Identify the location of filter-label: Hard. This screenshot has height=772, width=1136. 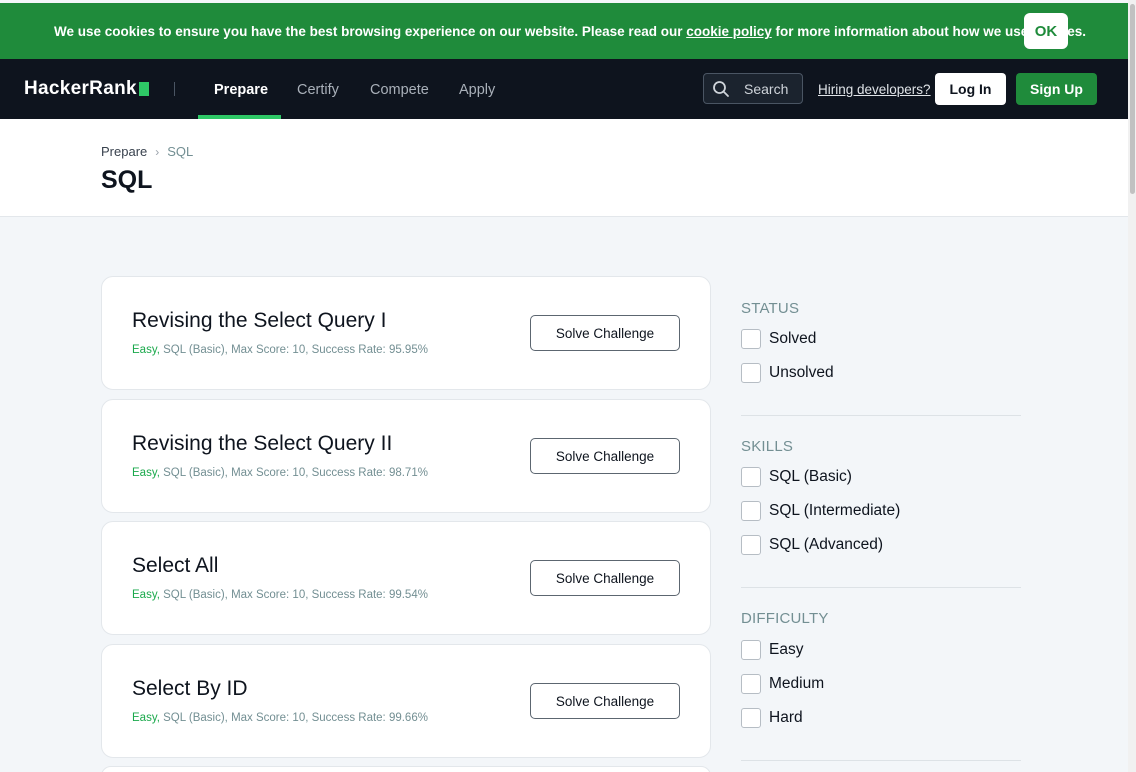
(786, 717).